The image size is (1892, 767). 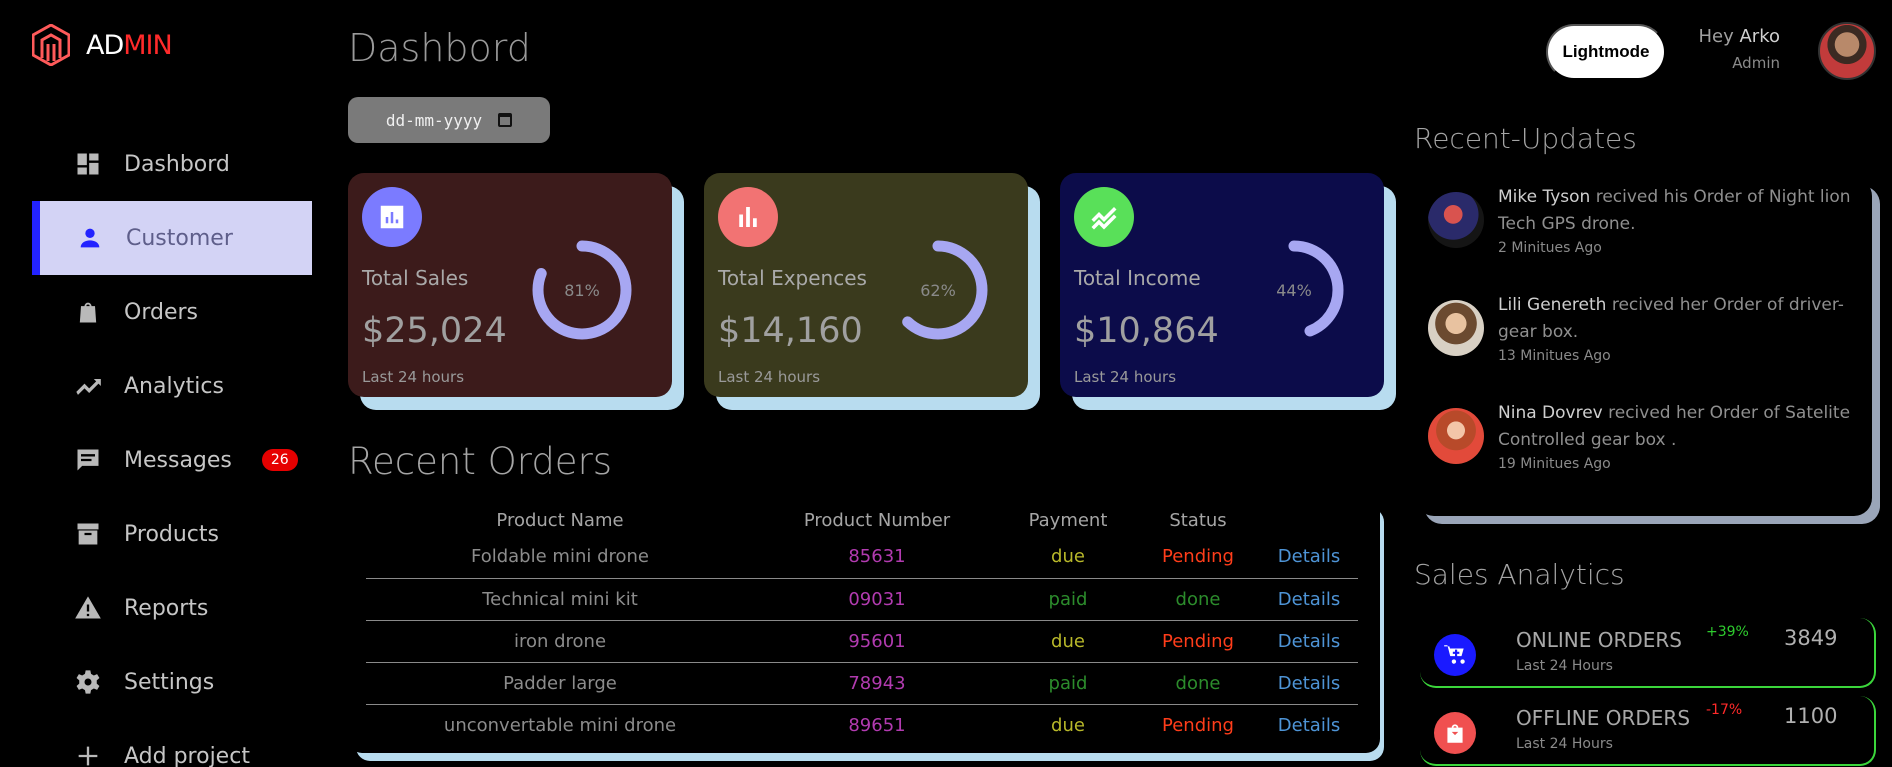 What do you see at coordinates (1648, 731) in the screenshot?
I see `offline-orders-item: OFFLINE ORDERS Last 24 Hours -17% 1100` at bounding box center [1648, 731].